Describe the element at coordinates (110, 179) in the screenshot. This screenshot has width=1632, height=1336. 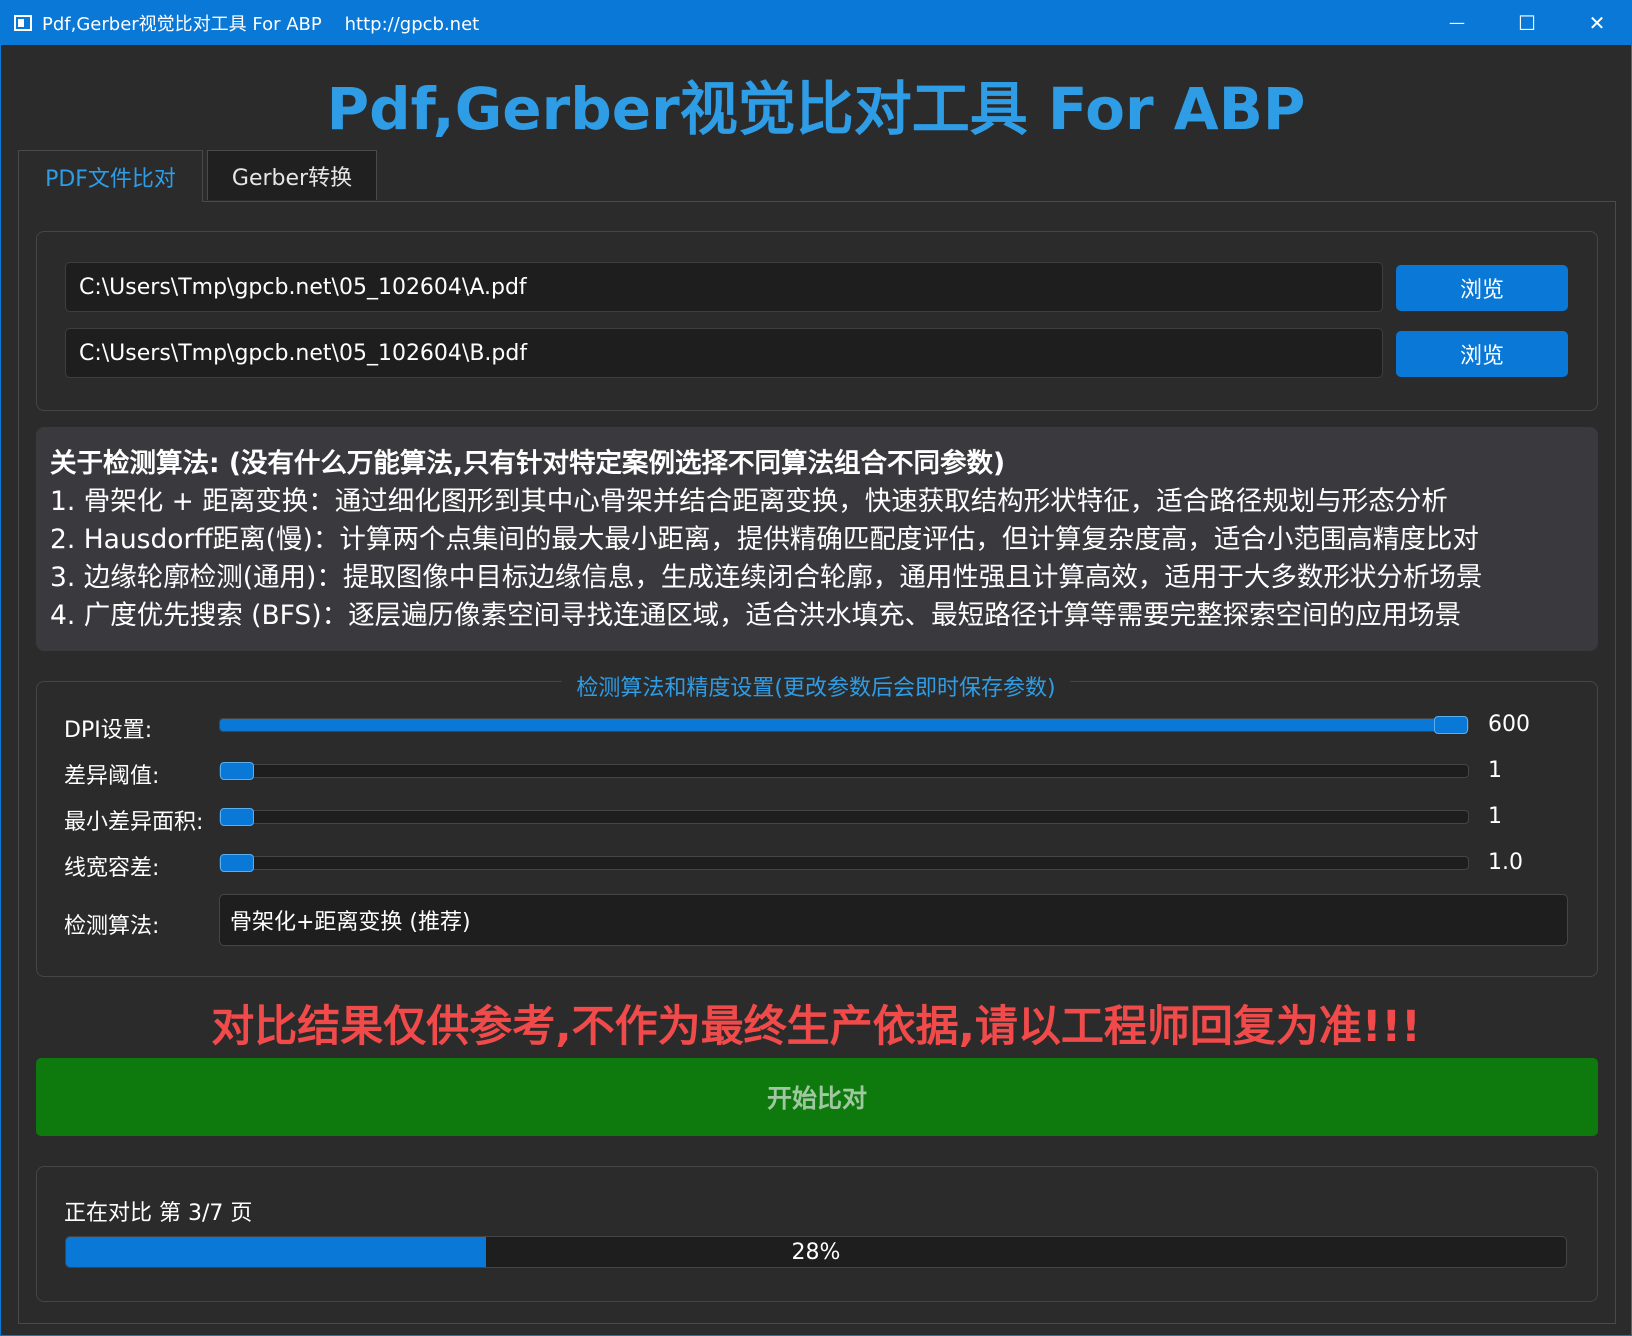
I see `tab-label: PDF文件比对` at that location.